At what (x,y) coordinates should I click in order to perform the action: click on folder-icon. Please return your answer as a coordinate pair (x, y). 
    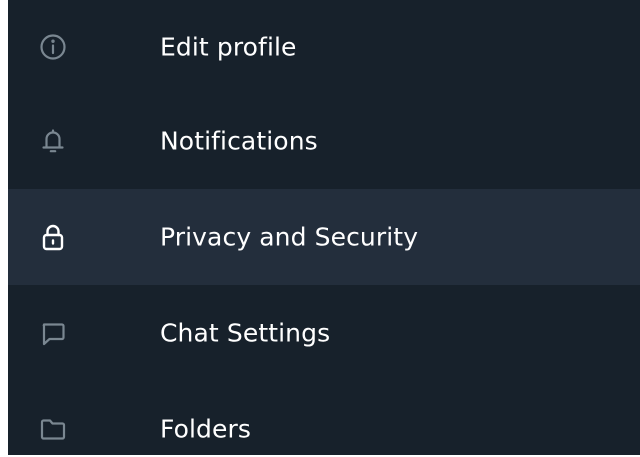
    Looking at the image, I should click on (53, 429).